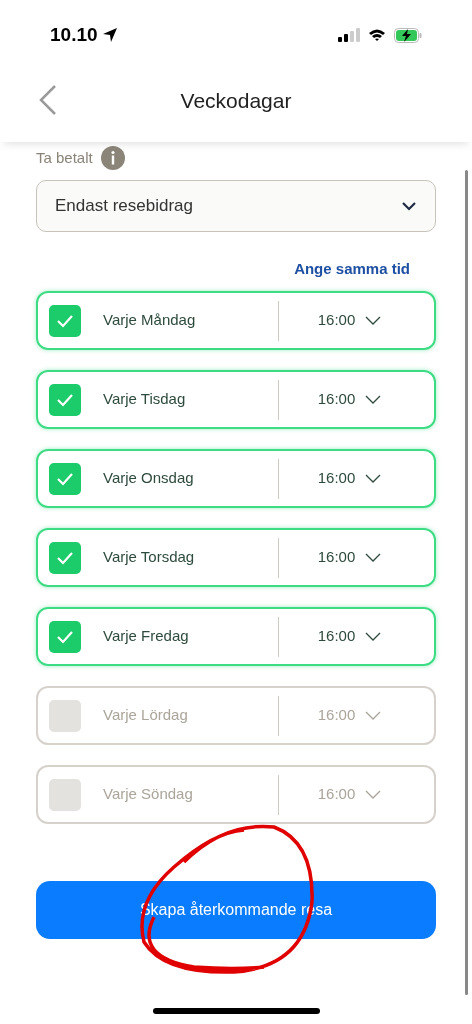 The image size is (472, 1024). What do you see at coordinates (48, 100) in the screenshot?
I see `back-icon` at bounding box center [48, 100].